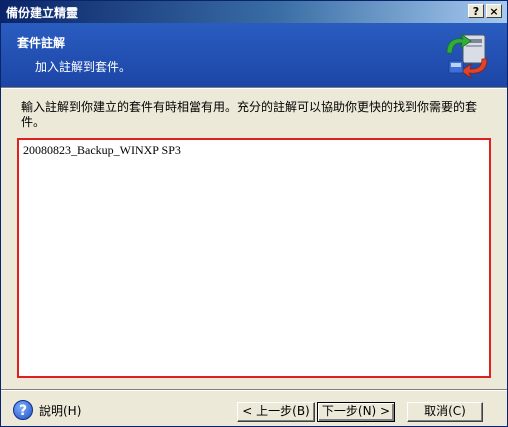 This screenshot has height=427, width=508. I want to click on footer-divider, so click(254, 390).